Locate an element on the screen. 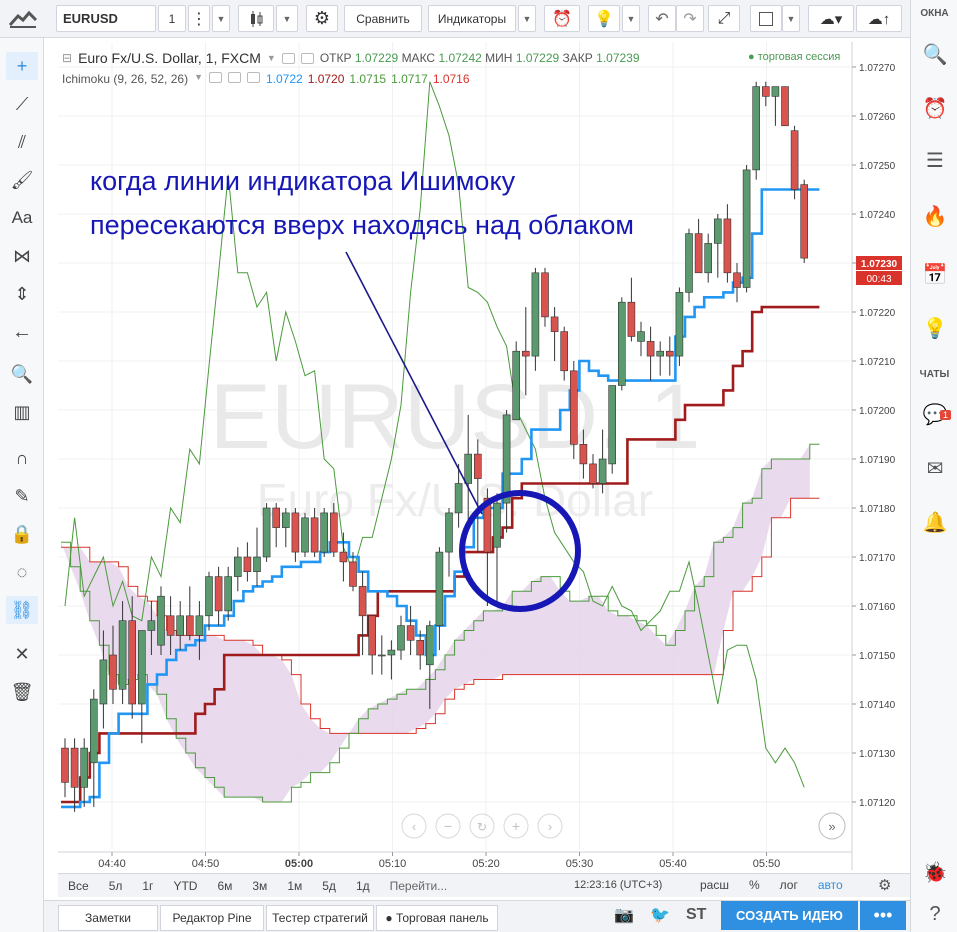 The width and height of the screenshot is (957, 932). legend-title: Euro Fx/U.S. Dollar, 1, FXCM is located at coordinates (169, 58).